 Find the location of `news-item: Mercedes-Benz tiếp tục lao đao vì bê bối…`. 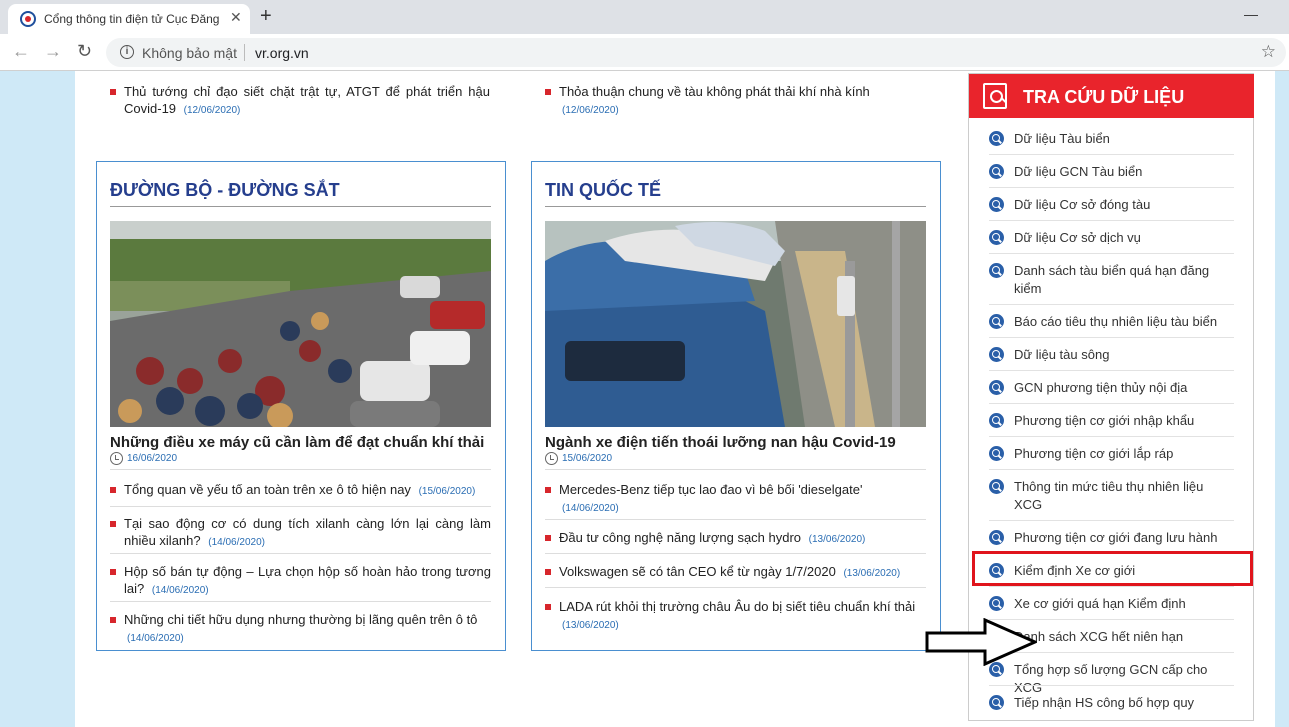

news-item: Mercedes-Benz tiếp tục lao đao vì bê bối… is located at coordinates (735, 499).